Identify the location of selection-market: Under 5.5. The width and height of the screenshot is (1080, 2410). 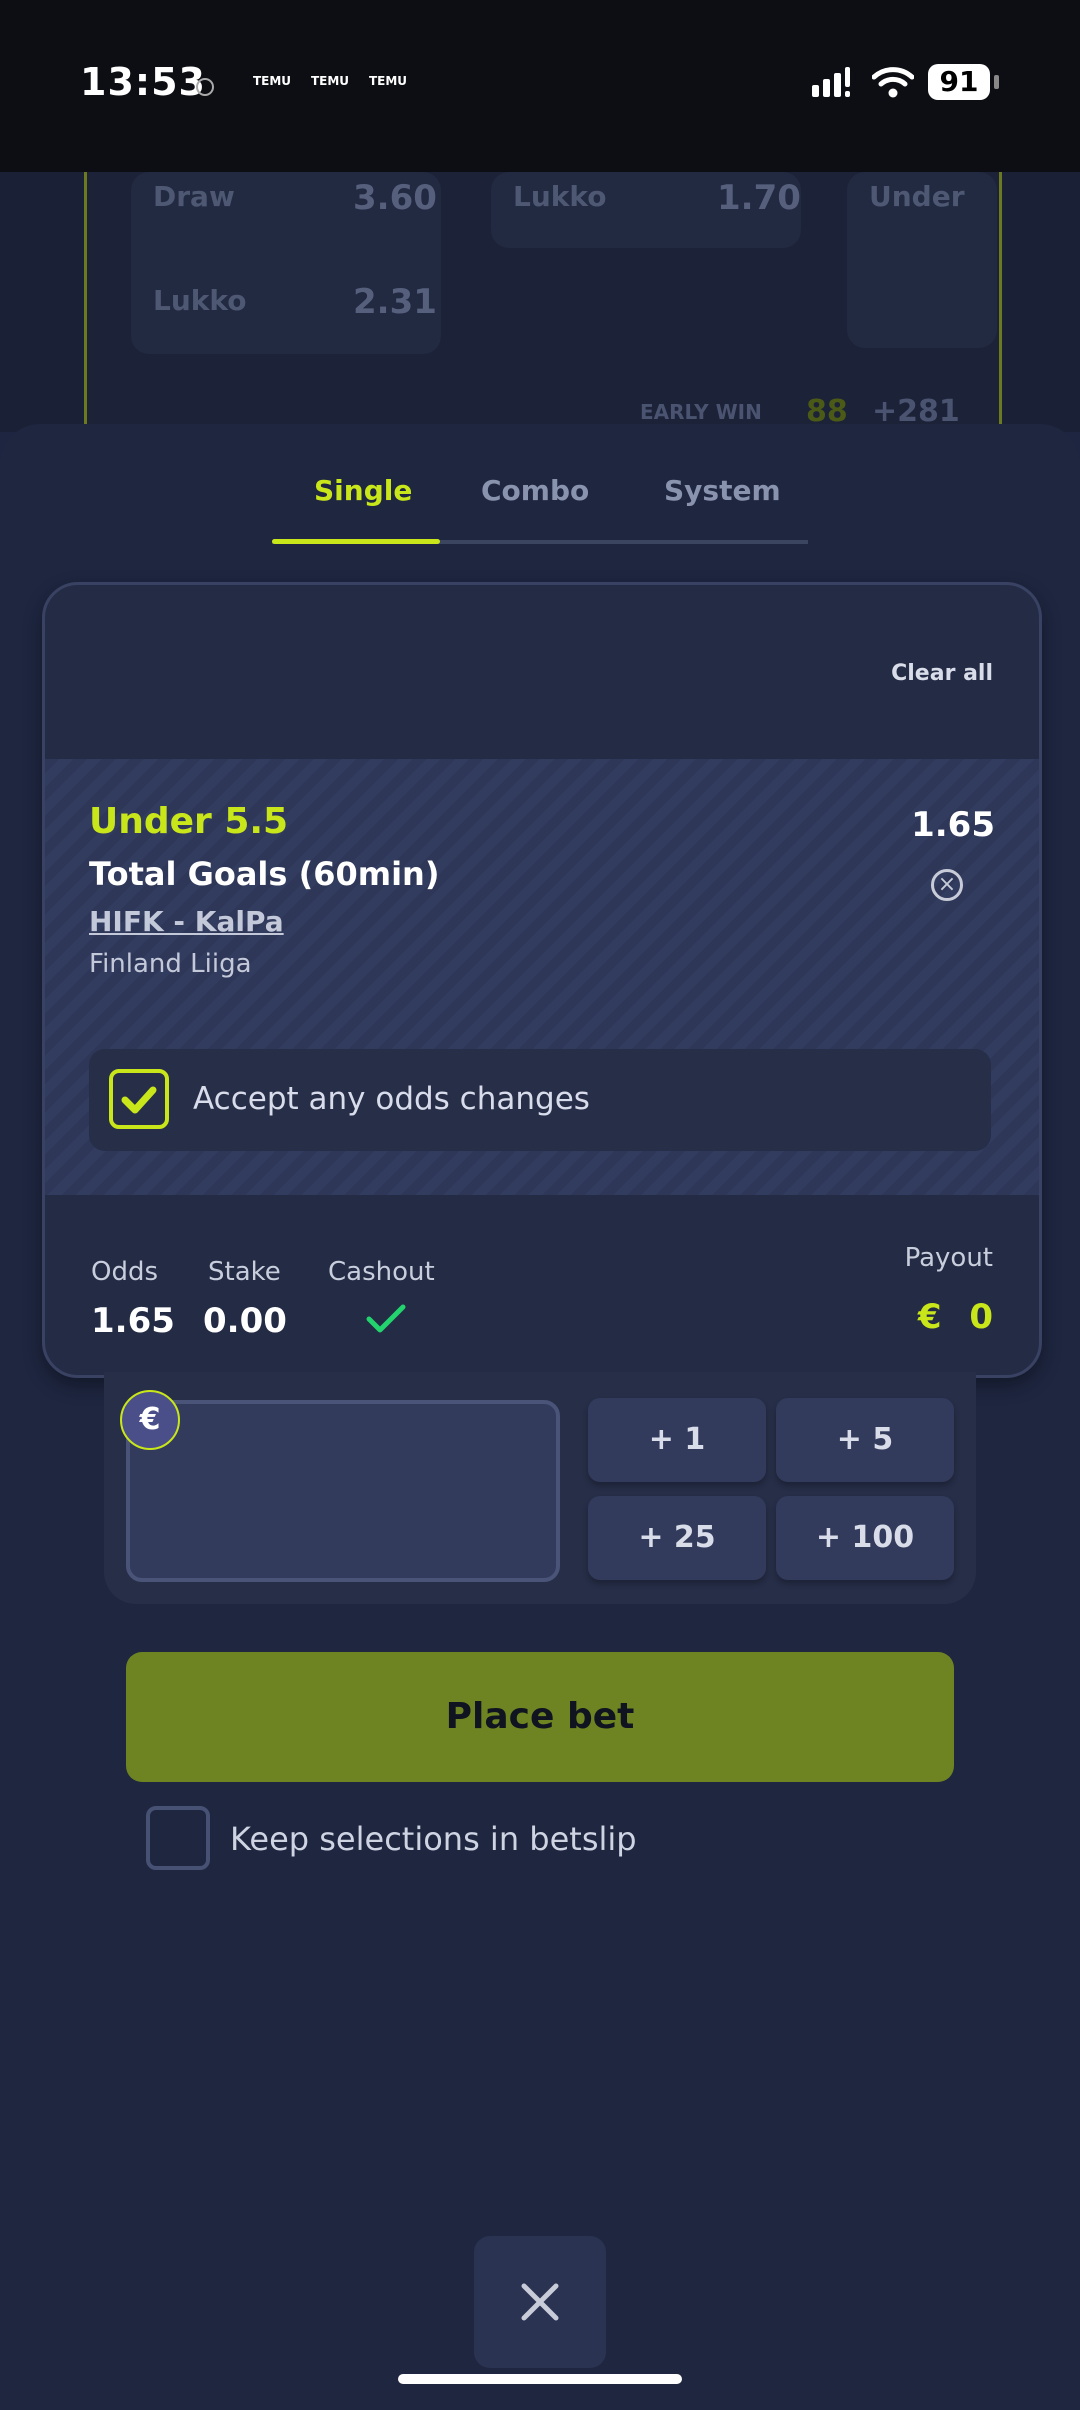
(189, 821).